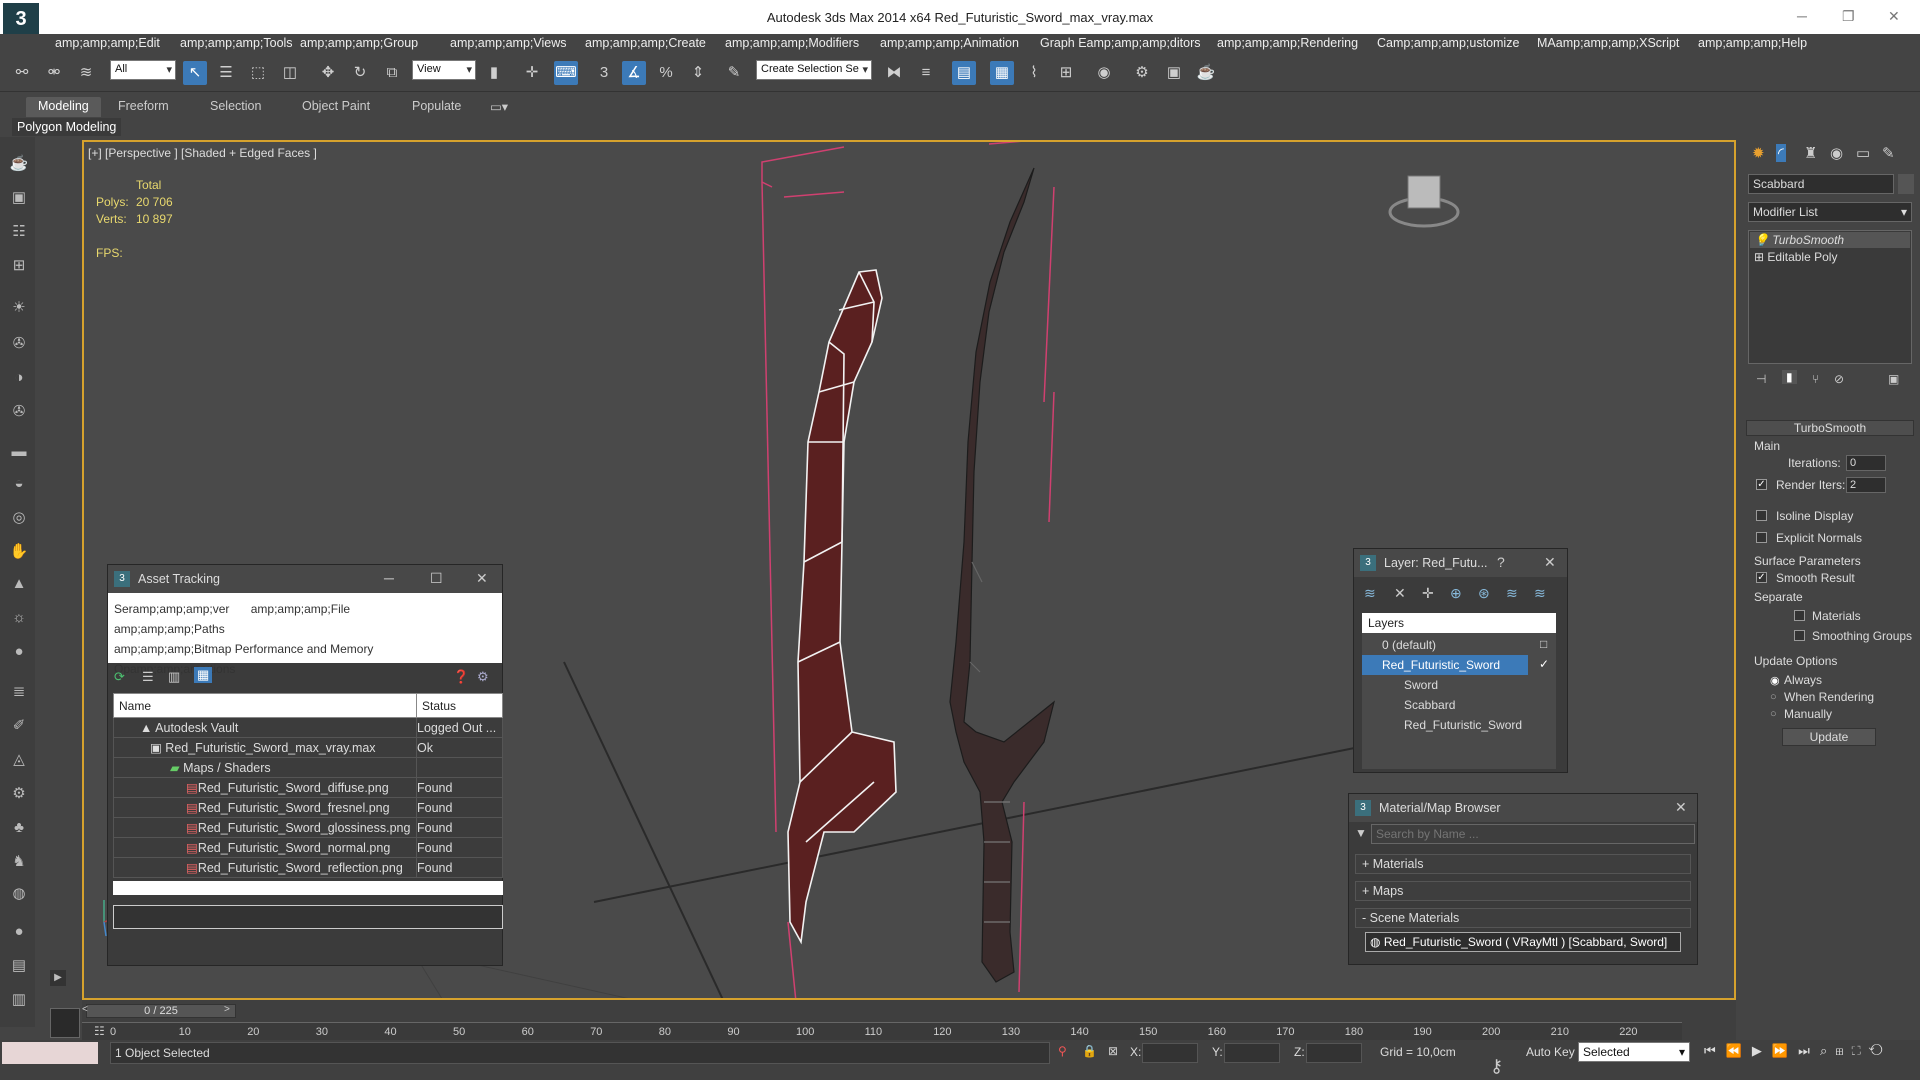 This screenshot has width=1920, height=1080. What do you see at coordinates (1761, 240) in the screenshot?
I see `lightbulb-icon: 💡` at bounding box center [1761, 240].